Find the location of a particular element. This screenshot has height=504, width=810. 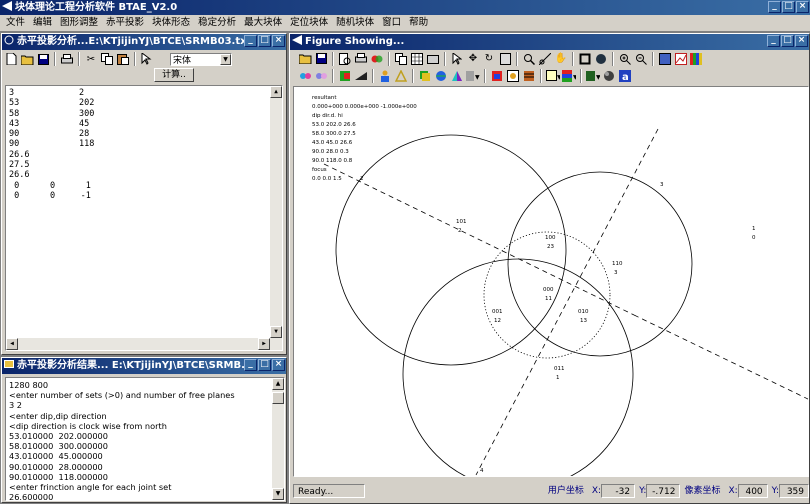

copy-image-icon is located at coordinates (401, 59).